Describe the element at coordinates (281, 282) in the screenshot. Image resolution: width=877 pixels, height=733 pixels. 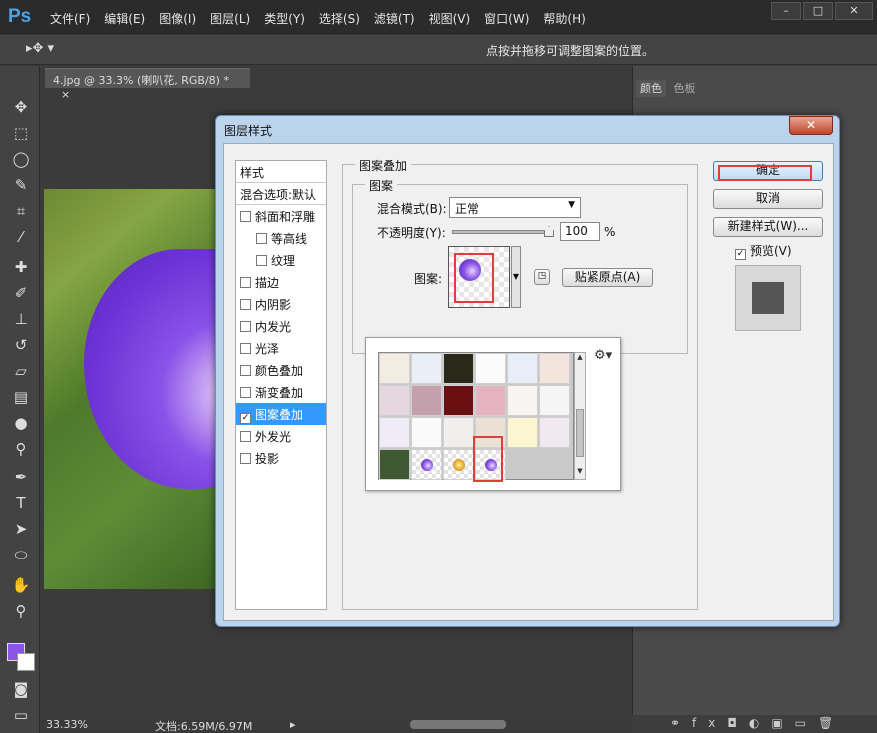
I see `style-item: 描边` at that location.